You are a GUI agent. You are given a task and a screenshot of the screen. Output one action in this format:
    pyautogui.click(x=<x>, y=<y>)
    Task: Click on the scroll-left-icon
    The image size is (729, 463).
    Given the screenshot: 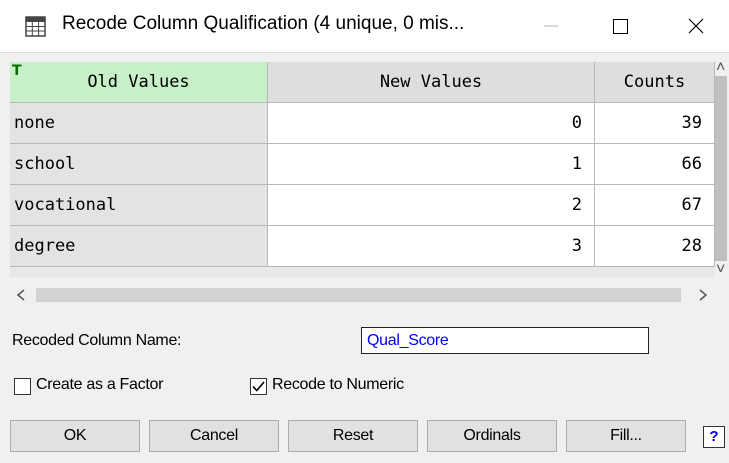 What is the action you would take?
    pyautogui.click(x=21, y=295)
    